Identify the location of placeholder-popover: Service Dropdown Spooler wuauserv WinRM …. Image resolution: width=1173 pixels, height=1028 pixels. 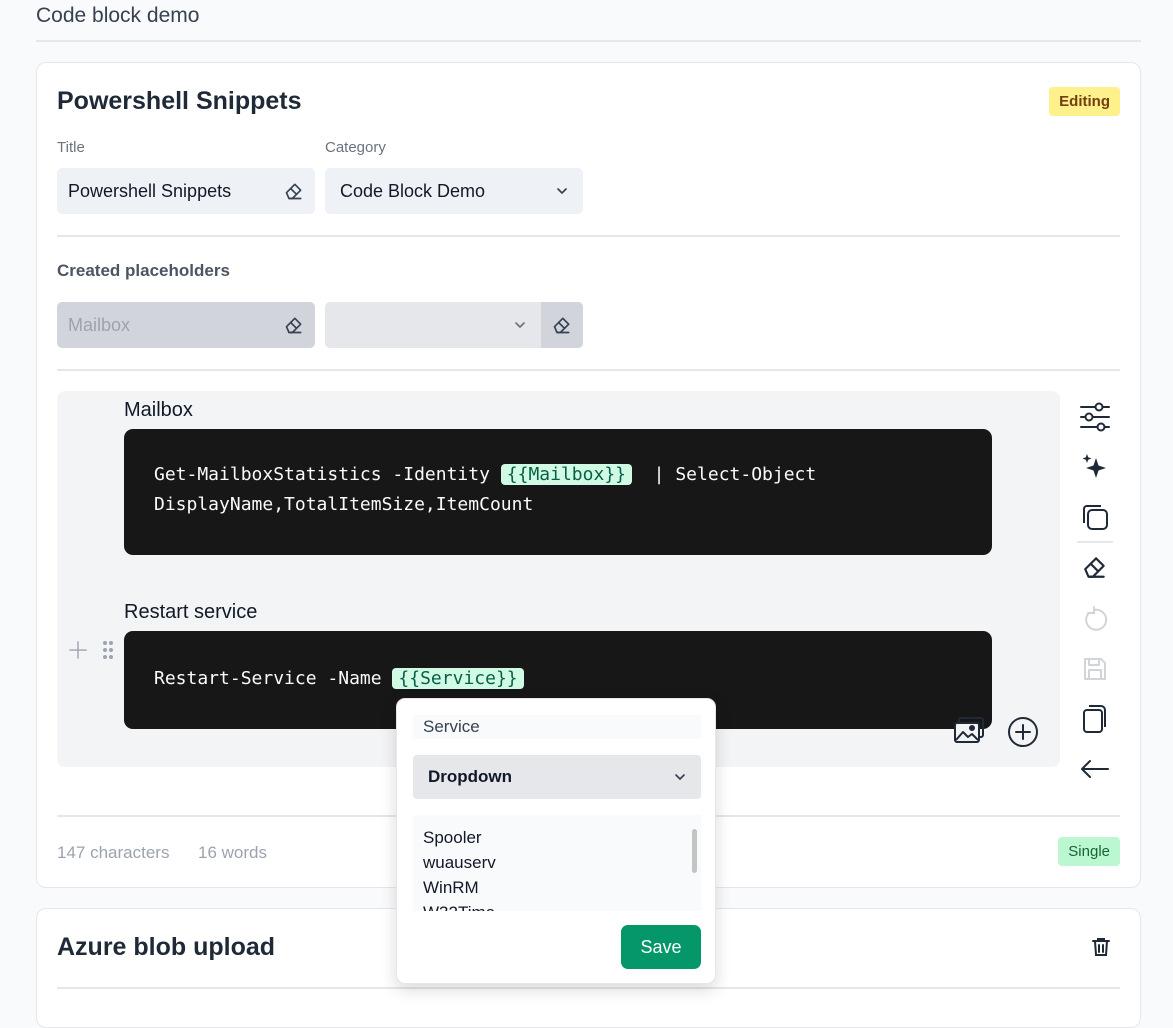
(556, 841).